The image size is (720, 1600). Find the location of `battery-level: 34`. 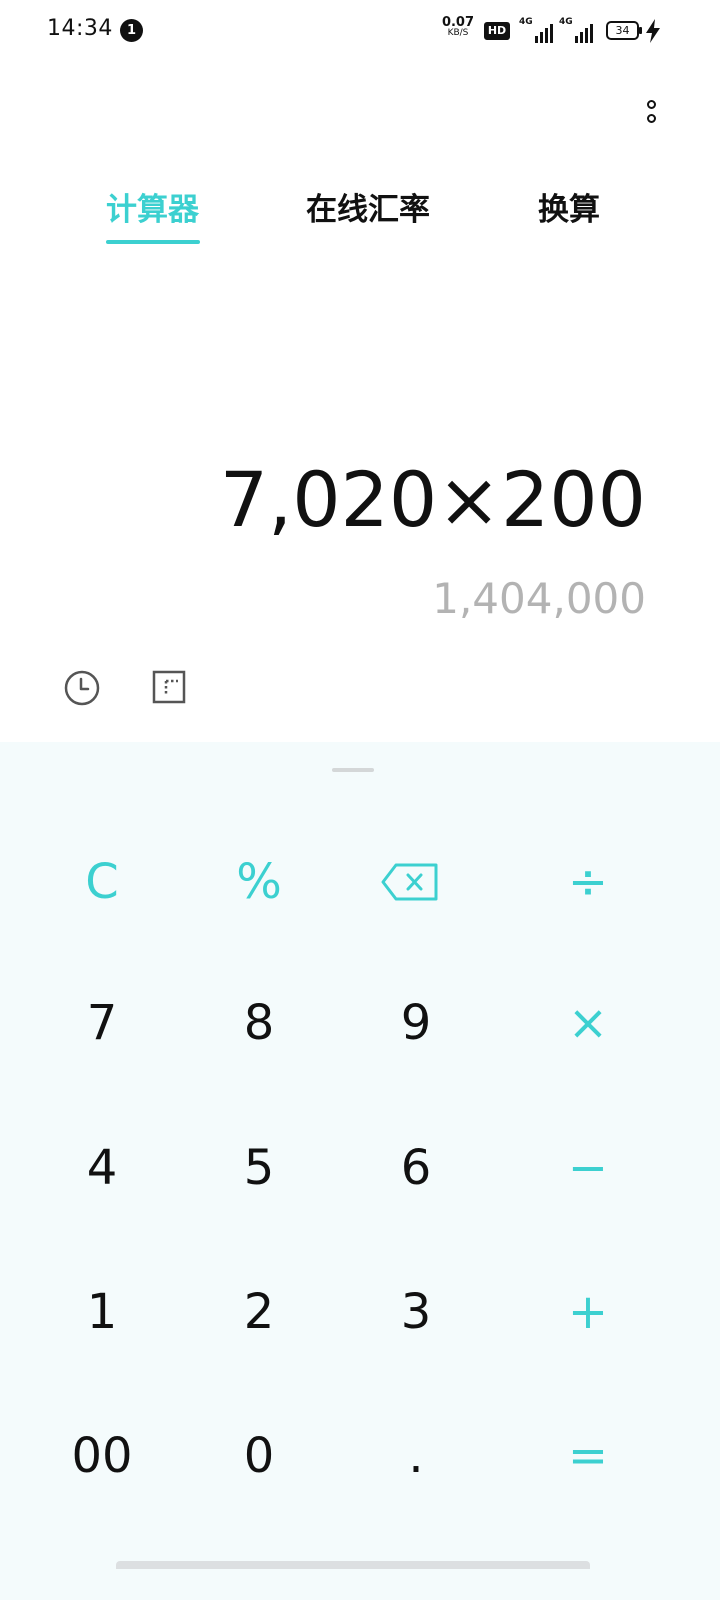

battery-level: 34 is located at coordinates (622, 30).